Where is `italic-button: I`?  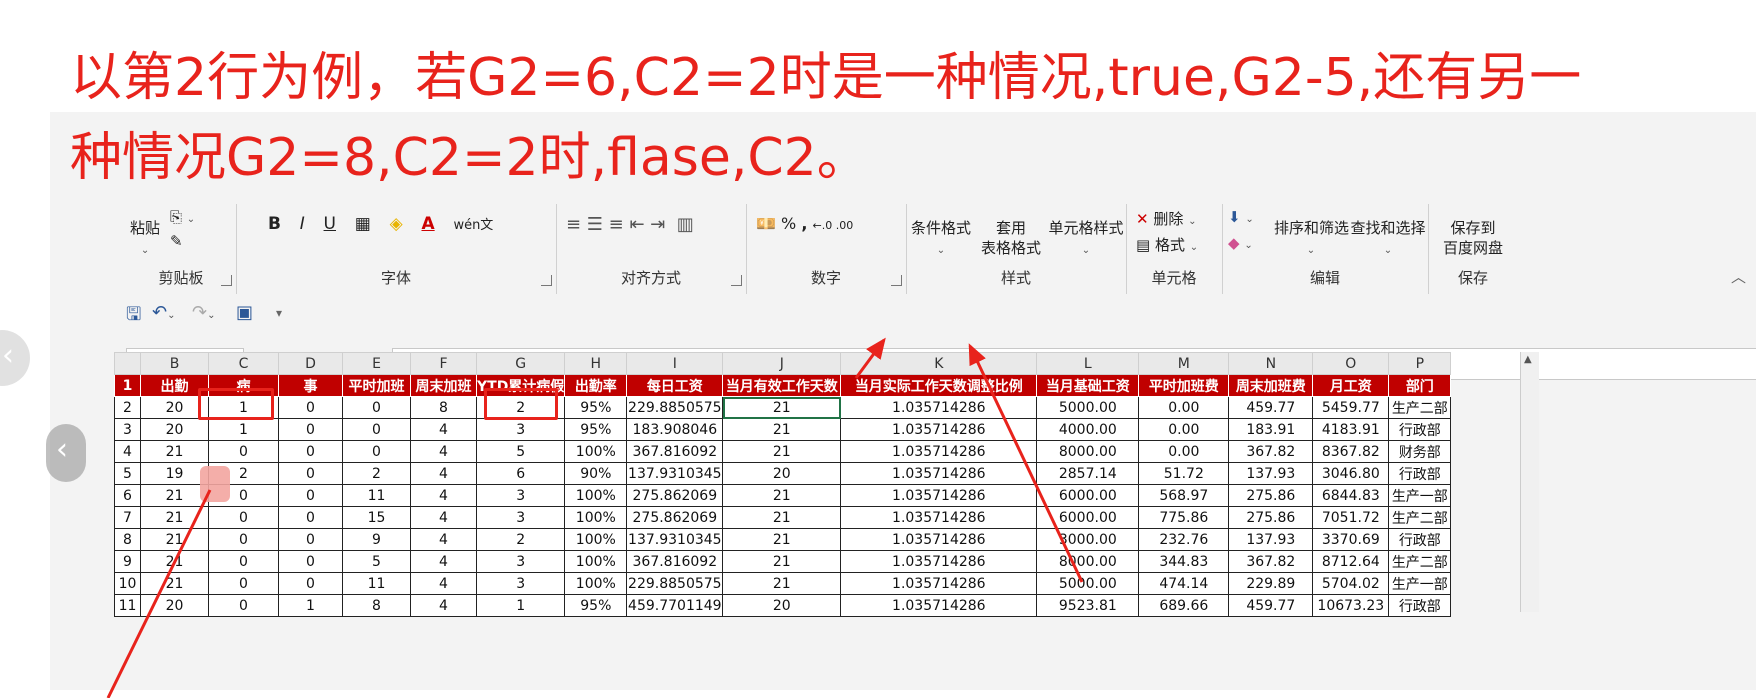
italic-button: I is located at coordinates (302, 224).